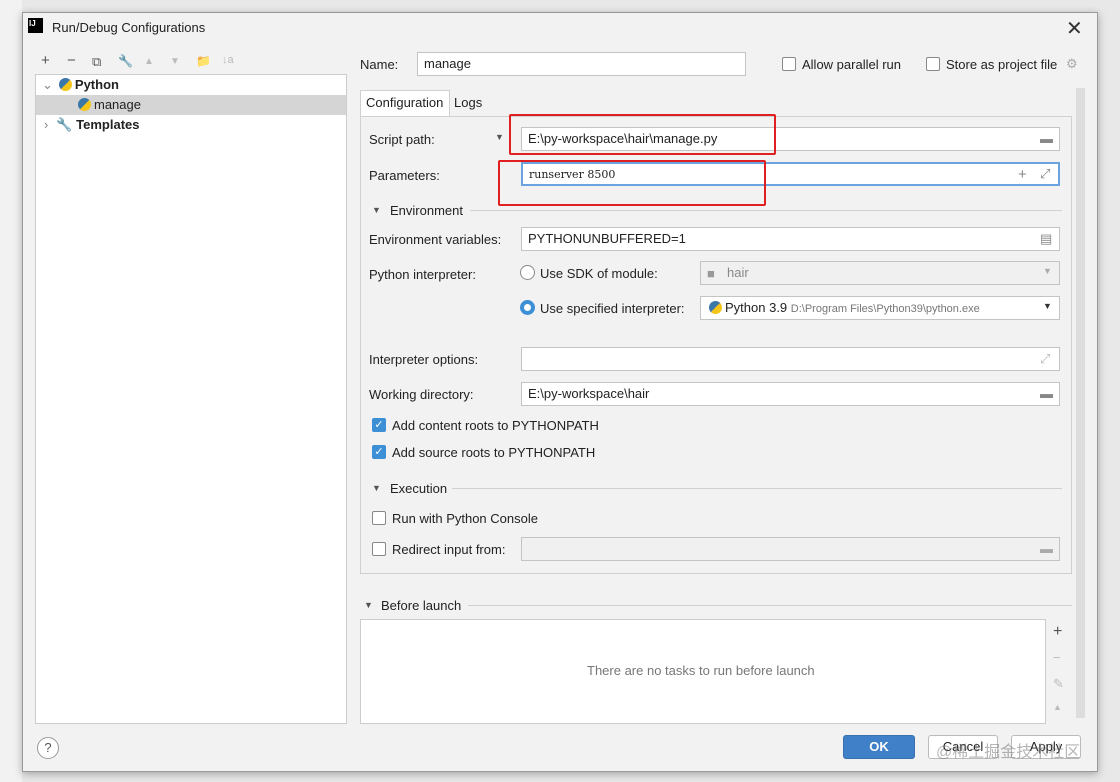 This screenshot has width=1120, height=782. Describe the element at coordinates (789, 64) in the screenshot. I see `allow-parallel-checkbox` at that location.